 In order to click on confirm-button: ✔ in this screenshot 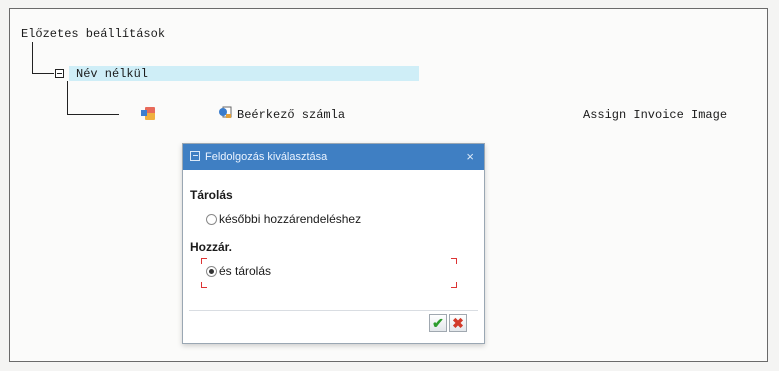, I will do `click(438, 323)`.